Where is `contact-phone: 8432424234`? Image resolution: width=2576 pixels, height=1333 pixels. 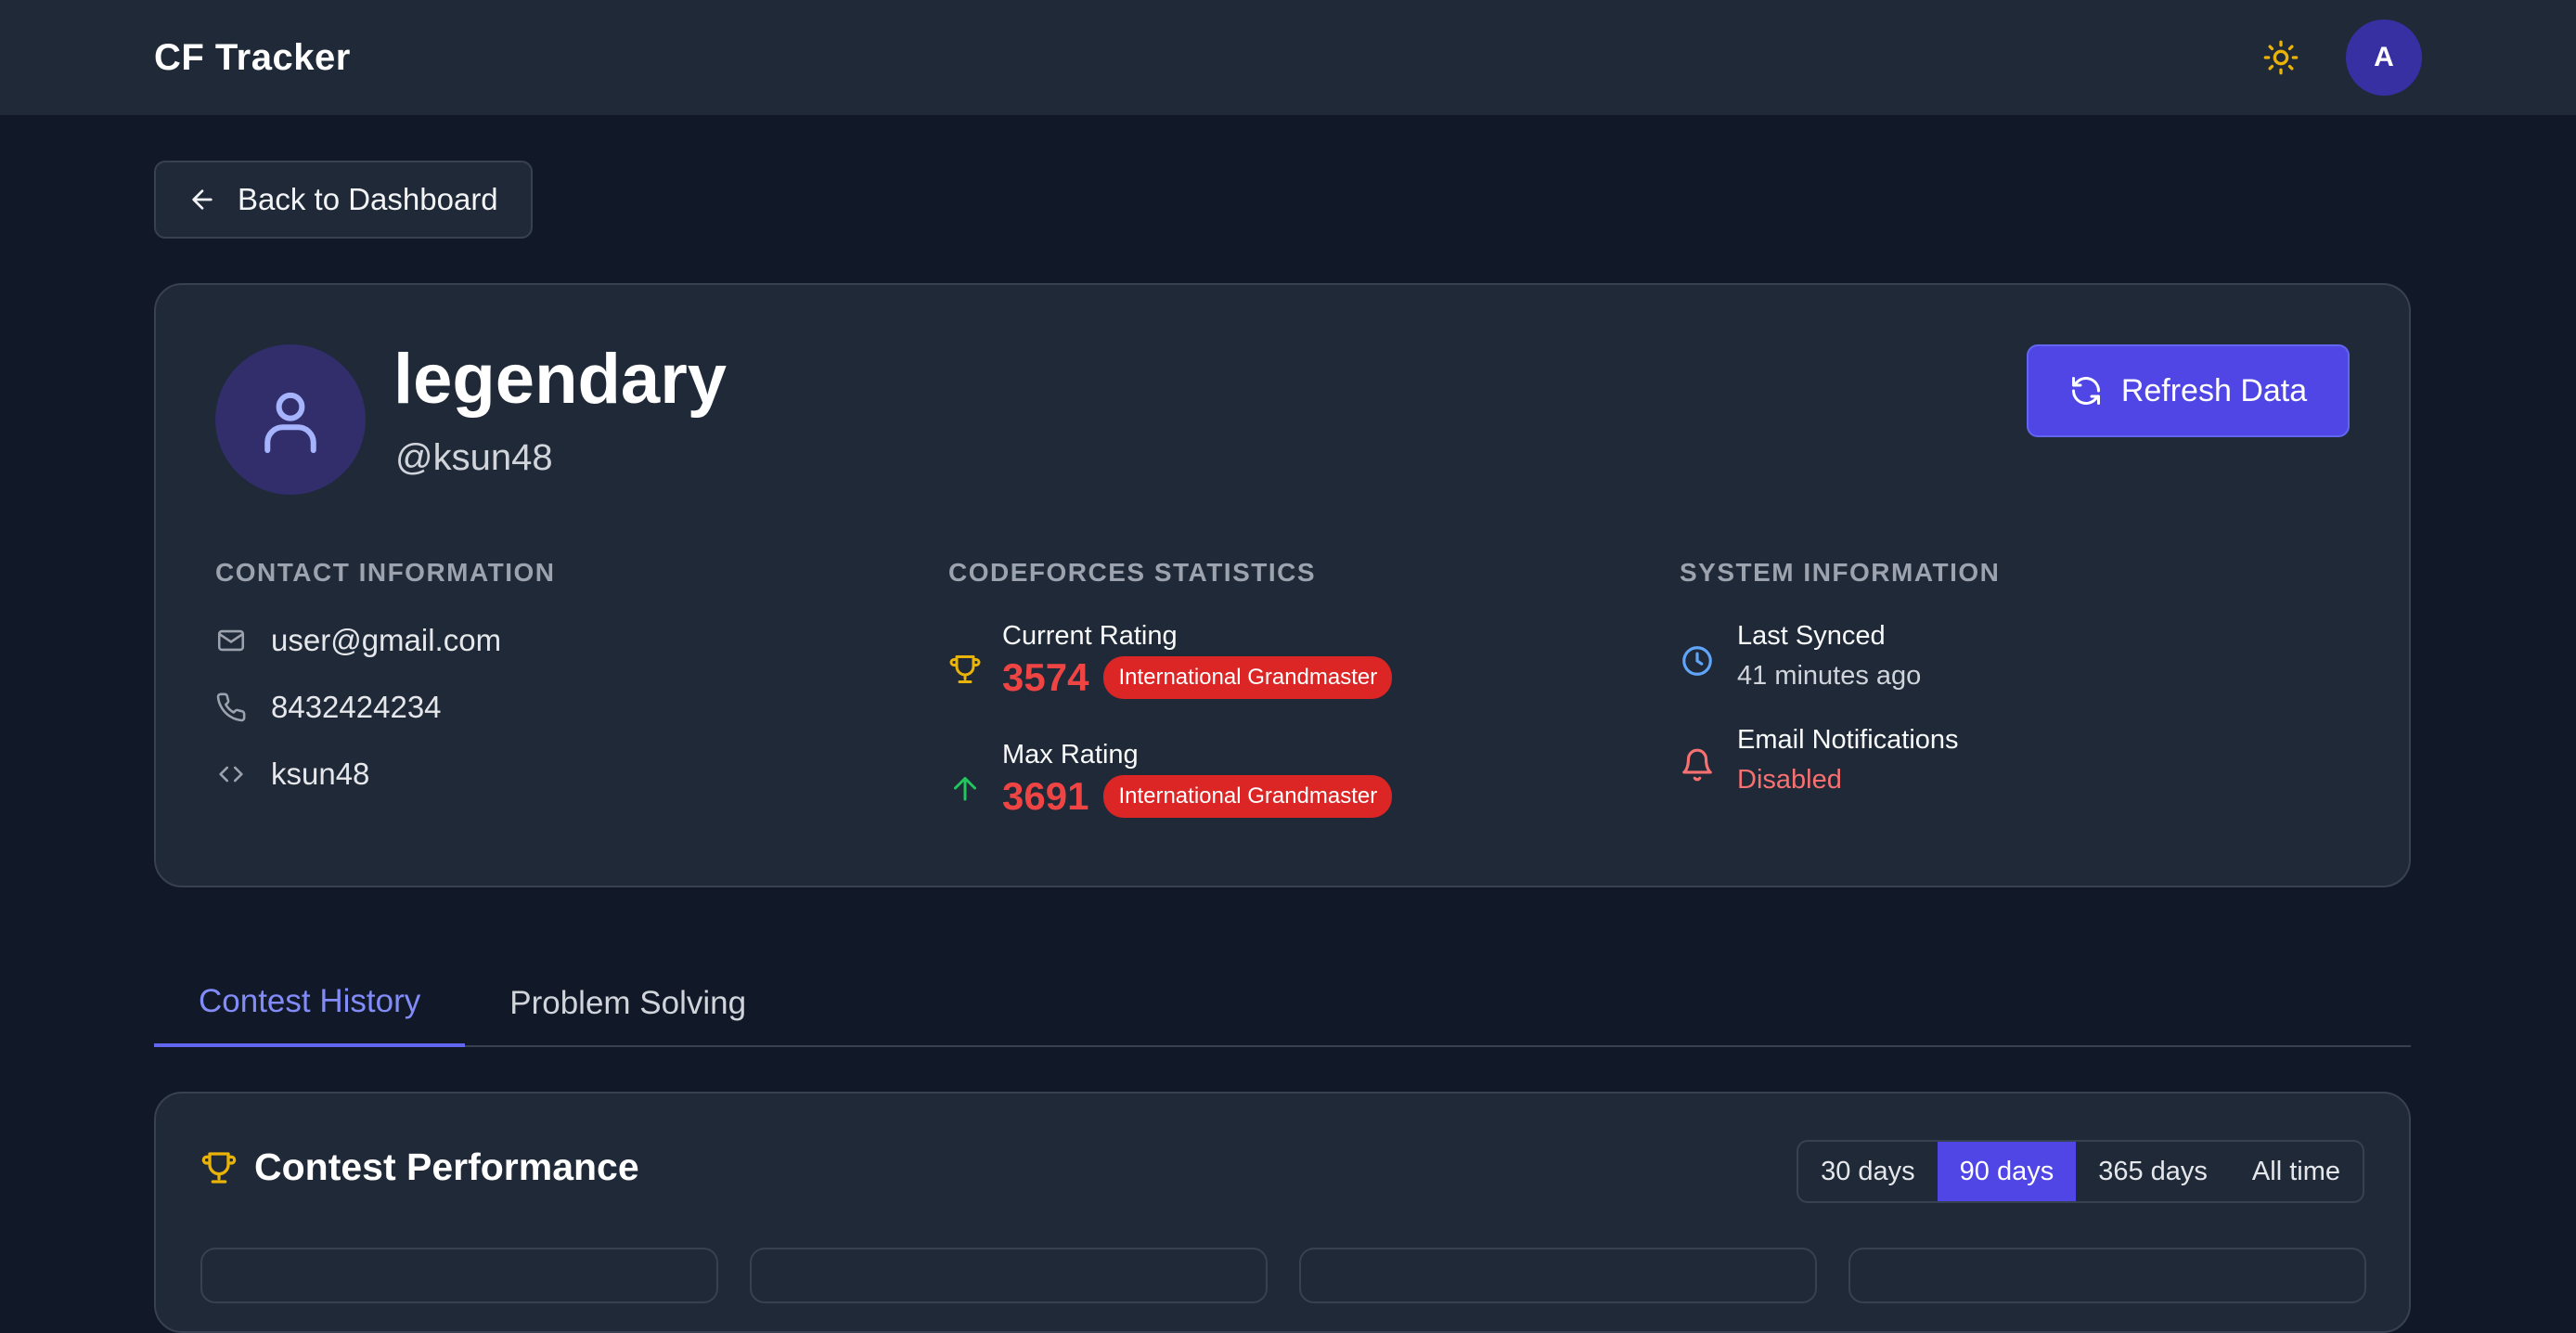 contact-phone: 8432424234 is located at coordinates (356, 707).